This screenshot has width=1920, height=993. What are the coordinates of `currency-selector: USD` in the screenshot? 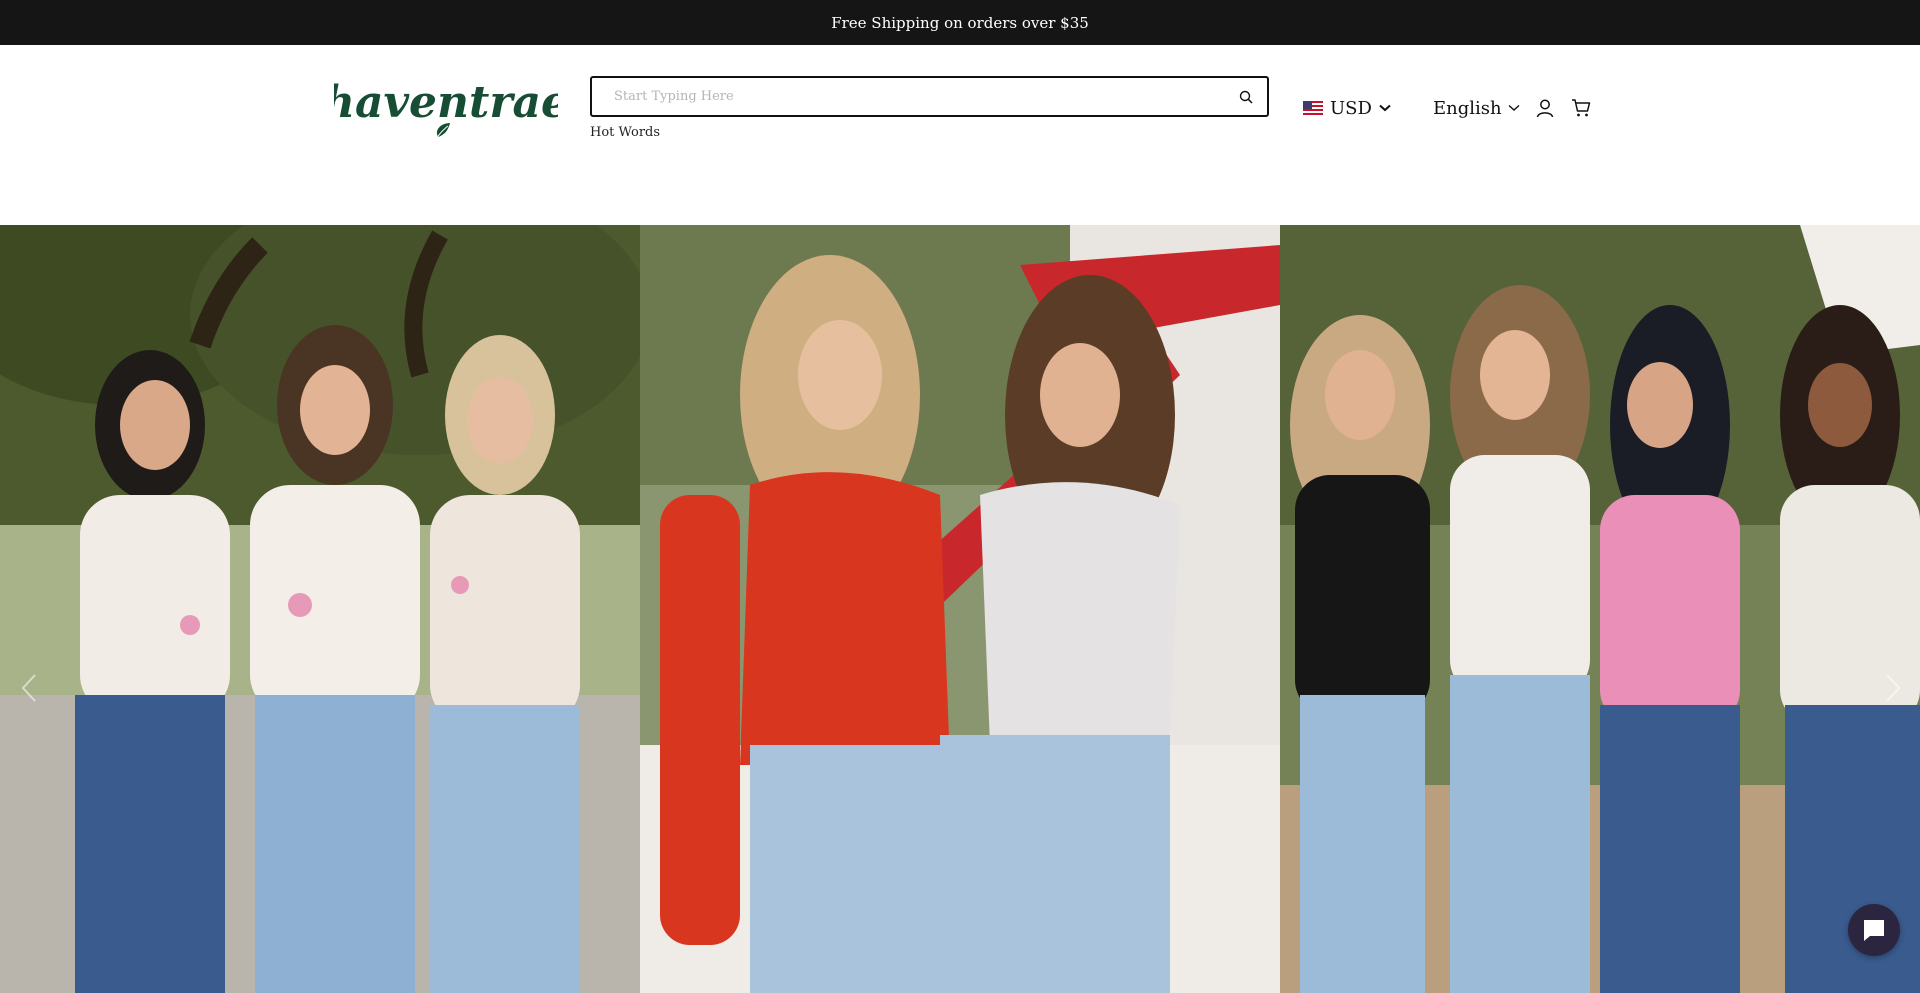 It's located at (1347, 108).